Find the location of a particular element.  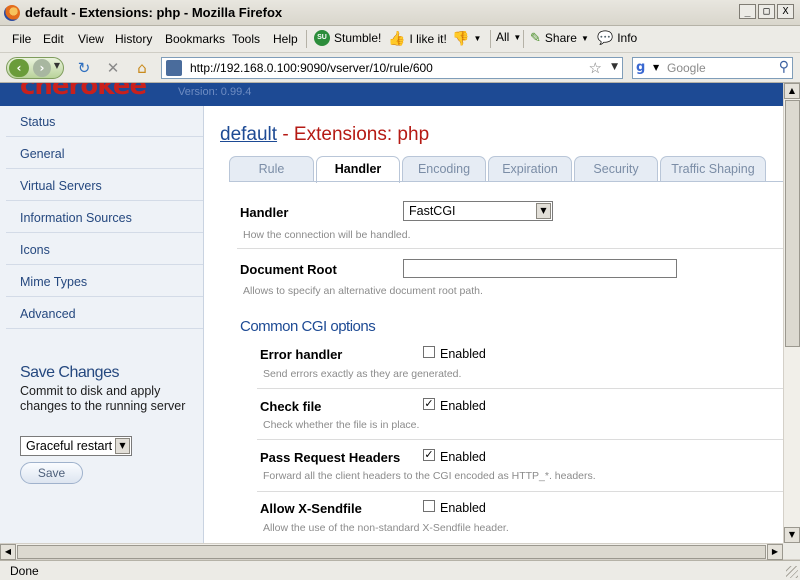

save-button: Save is located at coordinates (51, 473).